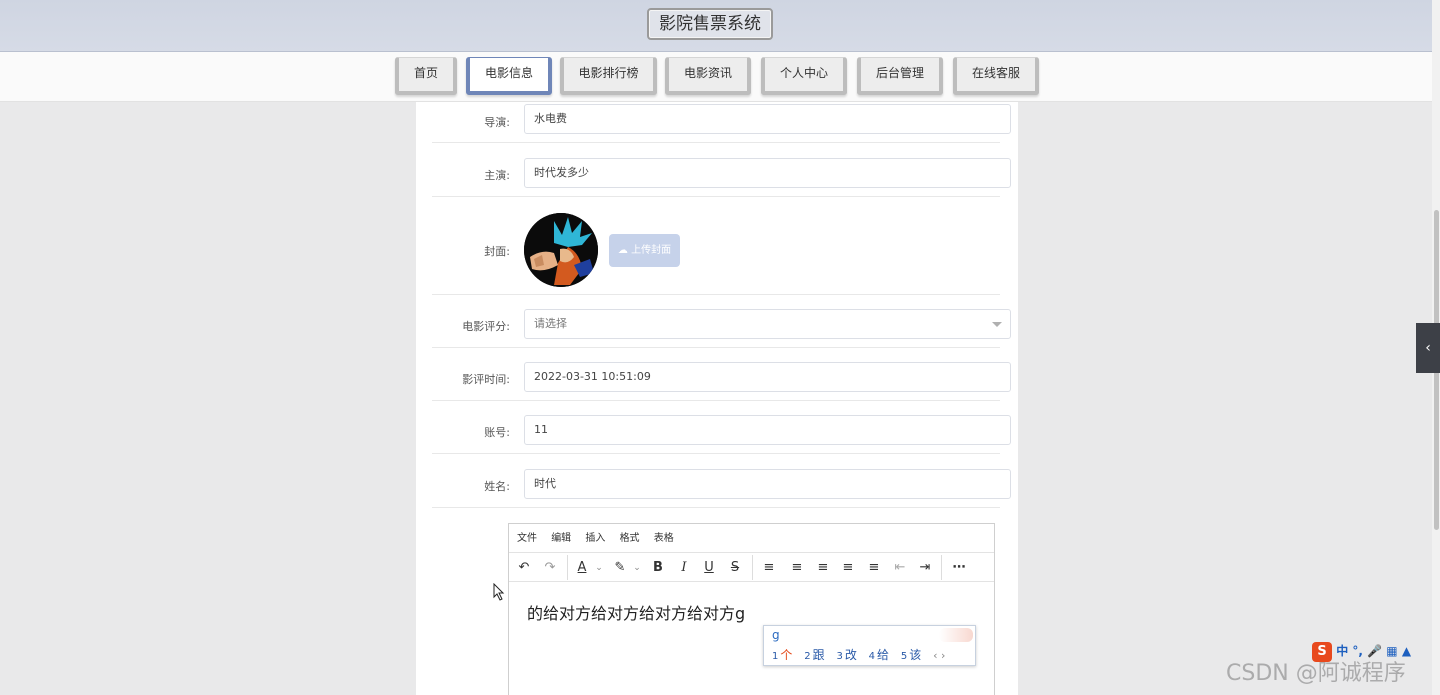 This screenshot has width=1440, height=695. I want to click on review-time-label: 影评时间:, so click(486, 379).